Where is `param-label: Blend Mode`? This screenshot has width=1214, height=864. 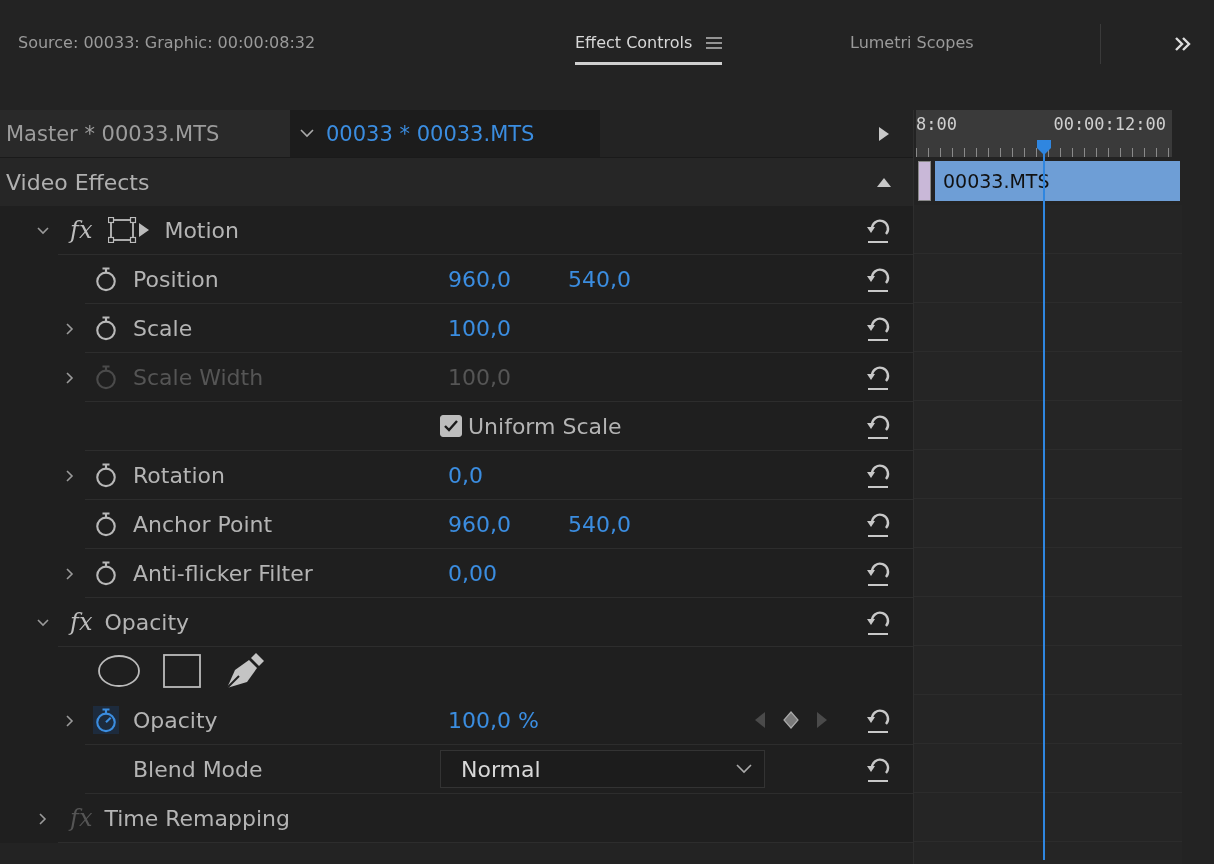 param-label: Blend Mode is located at coordinates (198, 769).